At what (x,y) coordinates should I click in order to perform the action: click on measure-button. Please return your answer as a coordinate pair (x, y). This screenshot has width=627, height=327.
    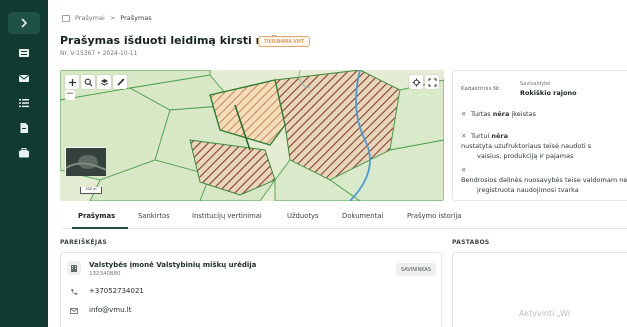
    Looking at the image, I should click on (120, 82).